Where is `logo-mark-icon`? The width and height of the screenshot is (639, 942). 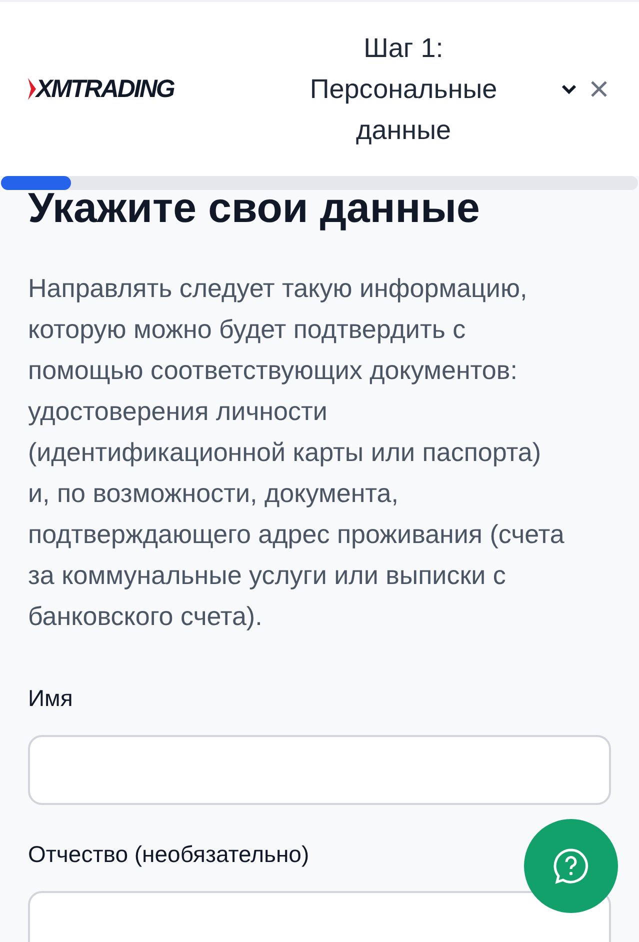
logo-mark-icon is located at coordinates (32, 89).